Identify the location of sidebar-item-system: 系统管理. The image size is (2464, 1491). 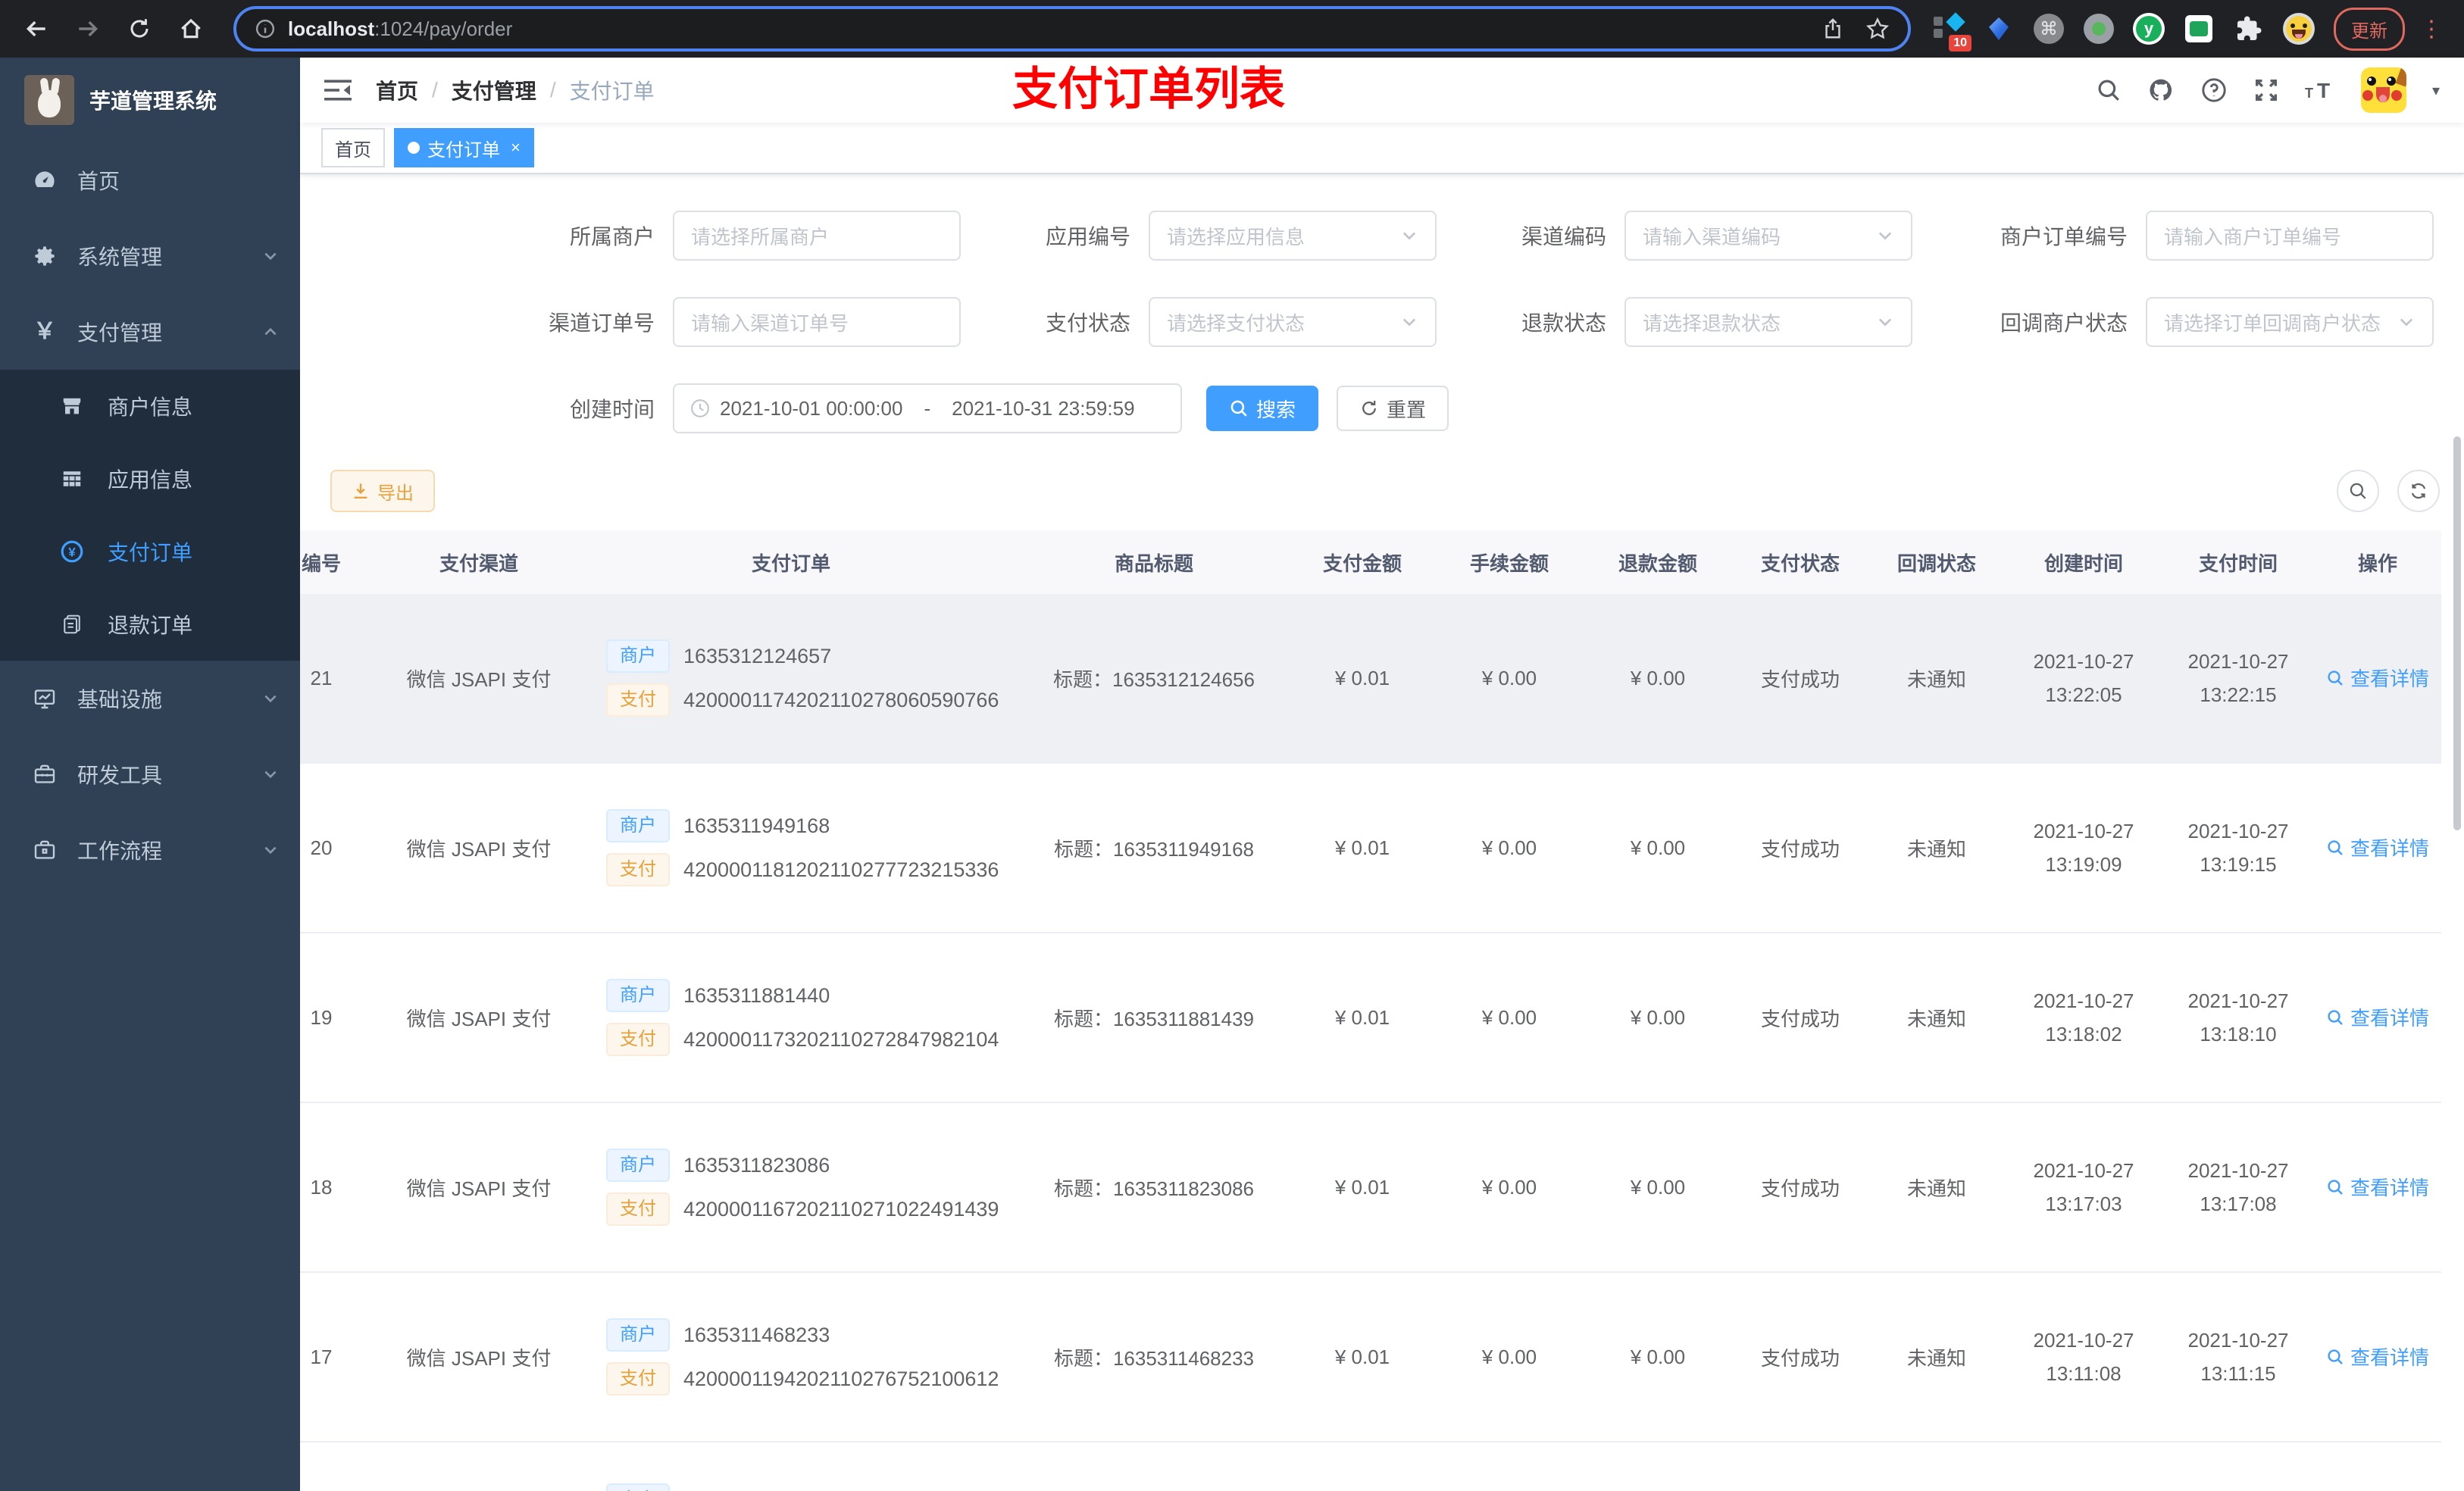
(150, 256).